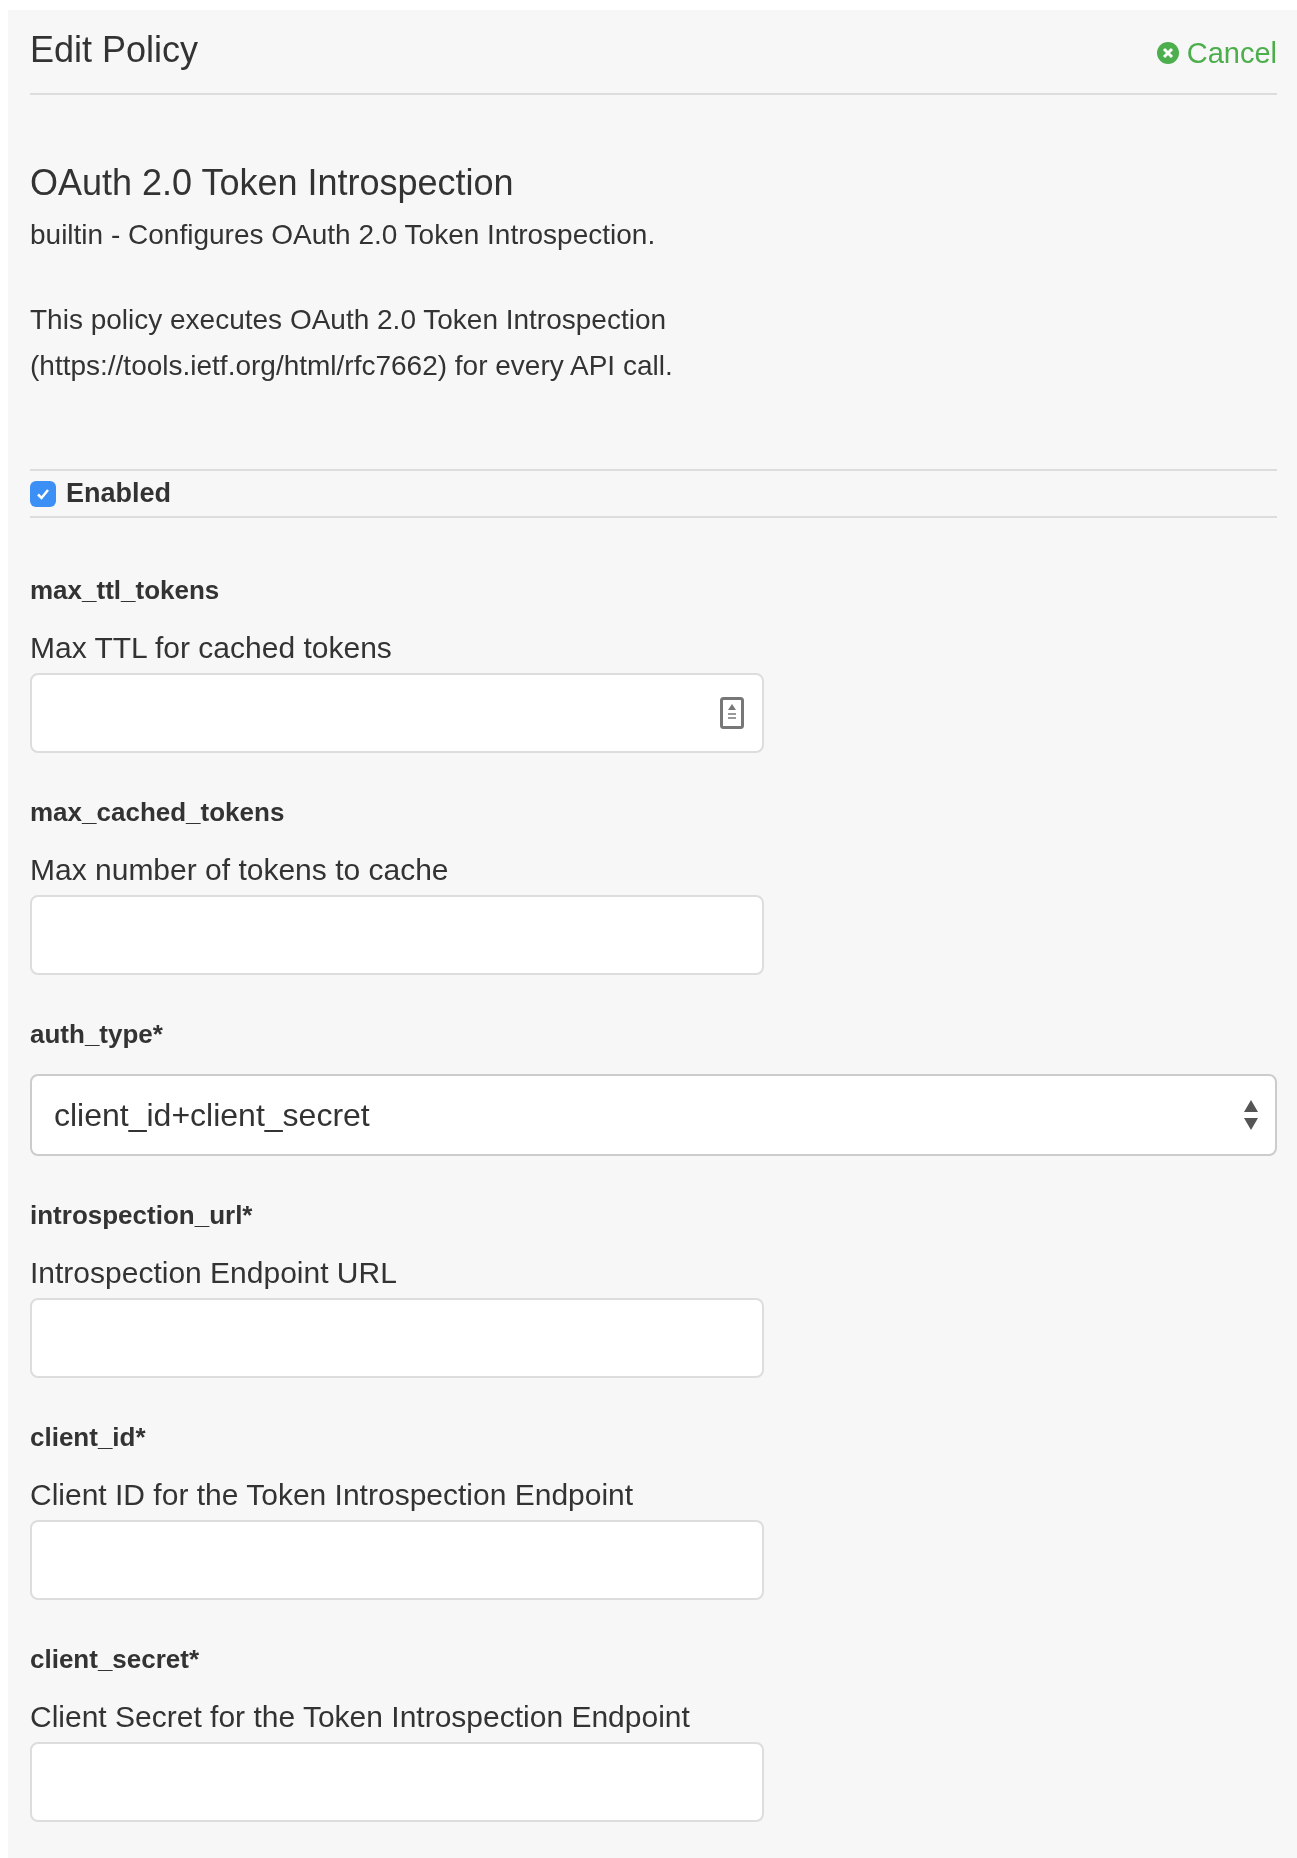  Describe the element at coordinates (43, 493) in the screenshot. I see `checkbox` at that location.